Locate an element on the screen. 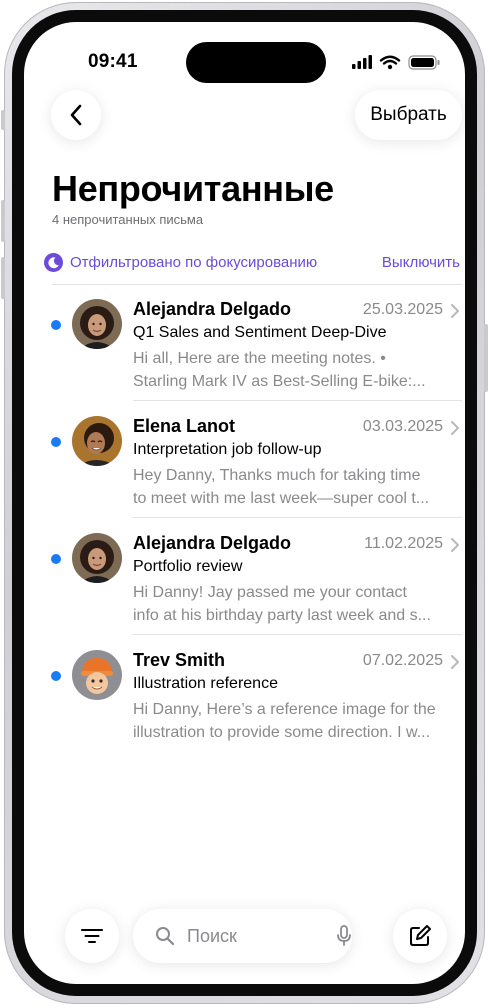 The image size is (489, 1008). message-subject: Interpretation job follow-up is located at coordinates (227, 449).